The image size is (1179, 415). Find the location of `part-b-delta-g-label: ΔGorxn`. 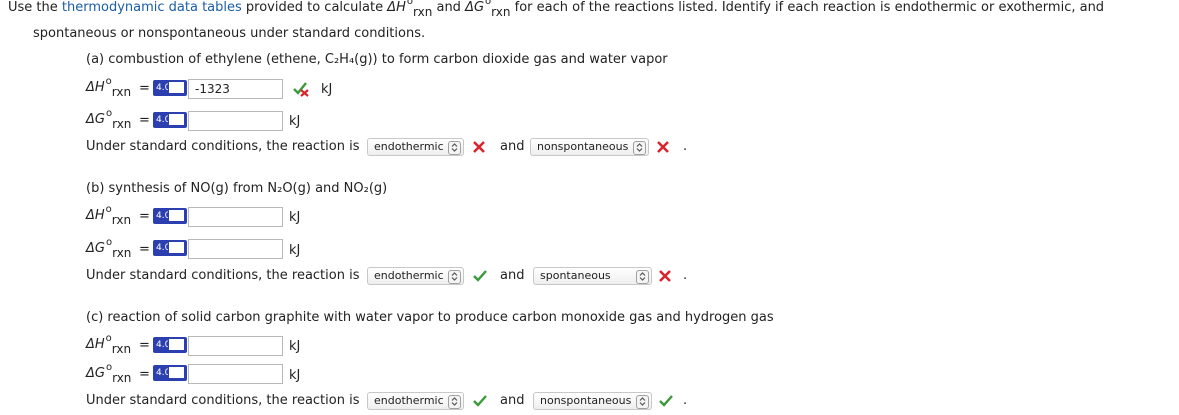

part-b-delta-g-label: ΔGorxn is located at coordinates (109, 248).